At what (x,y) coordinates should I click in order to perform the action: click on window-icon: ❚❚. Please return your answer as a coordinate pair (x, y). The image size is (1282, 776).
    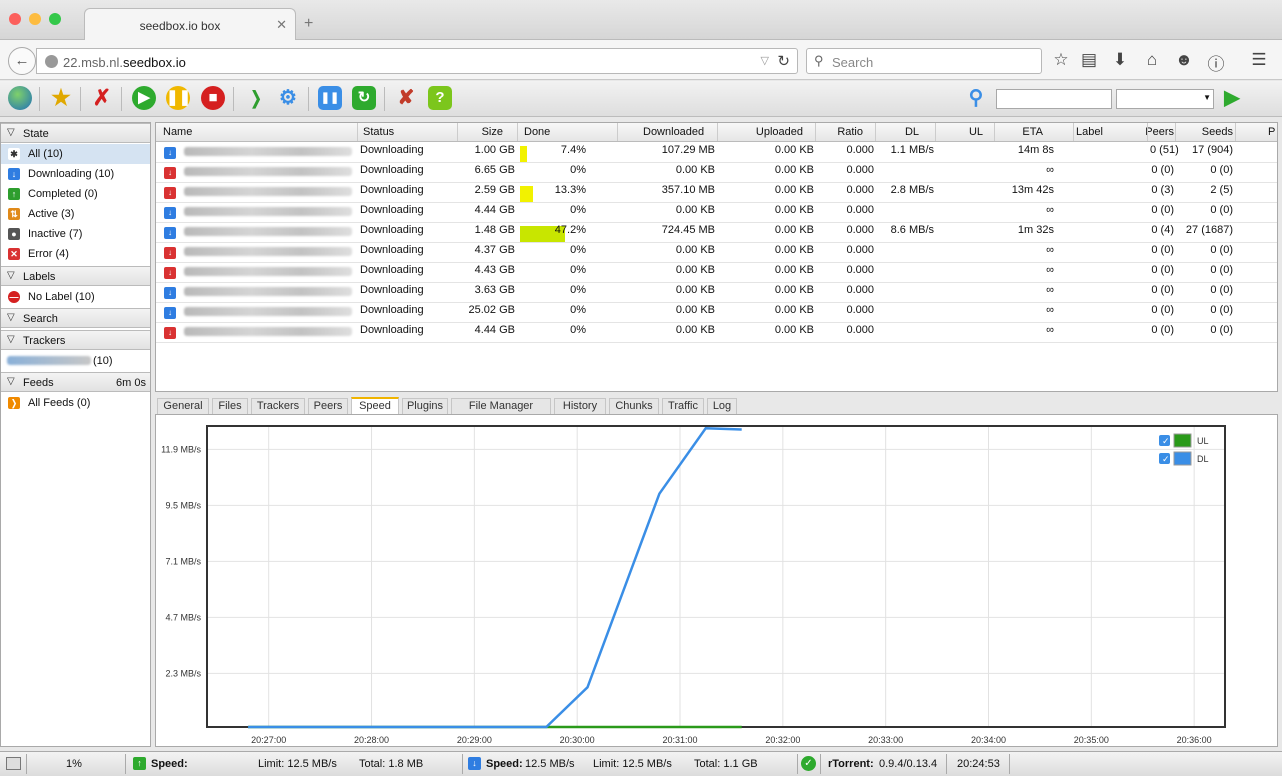
    Looking at the image, I should click on (330, 98).